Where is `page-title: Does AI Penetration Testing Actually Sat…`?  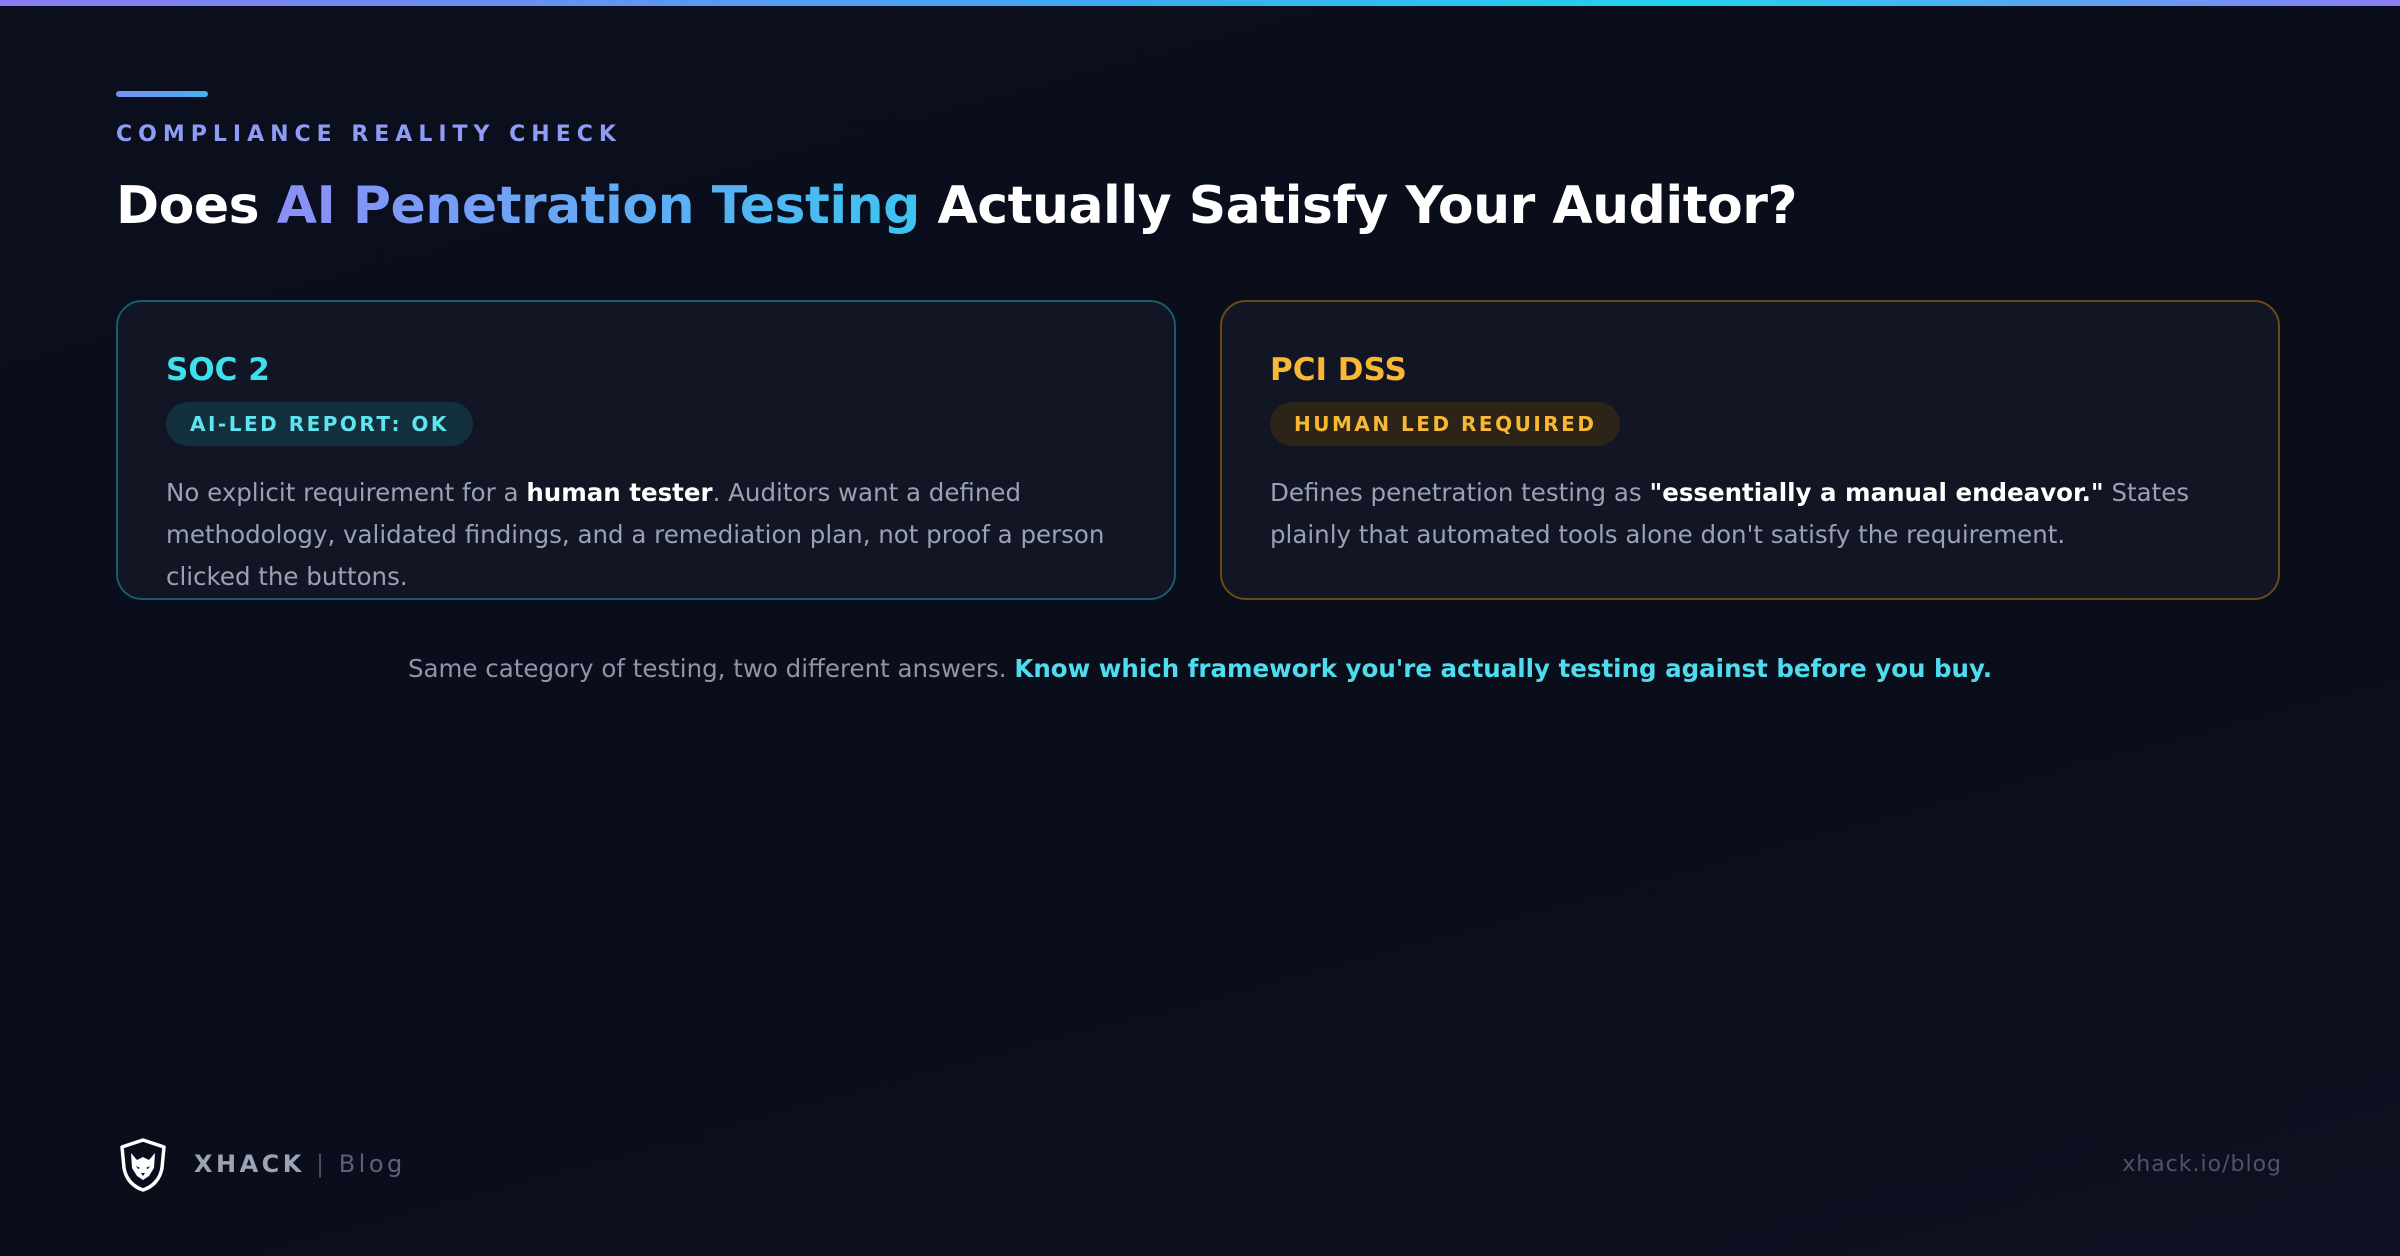 page-title: Does AI Penetration Testing Actually Sat… is located at coordinates (957, 206).